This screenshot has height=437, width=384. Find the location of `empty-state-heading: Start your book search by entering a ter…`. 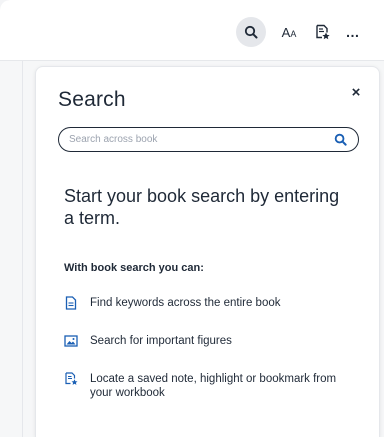

empty-state-heading: Start your book search by entering a ter… is located at coordinates (202, 207).